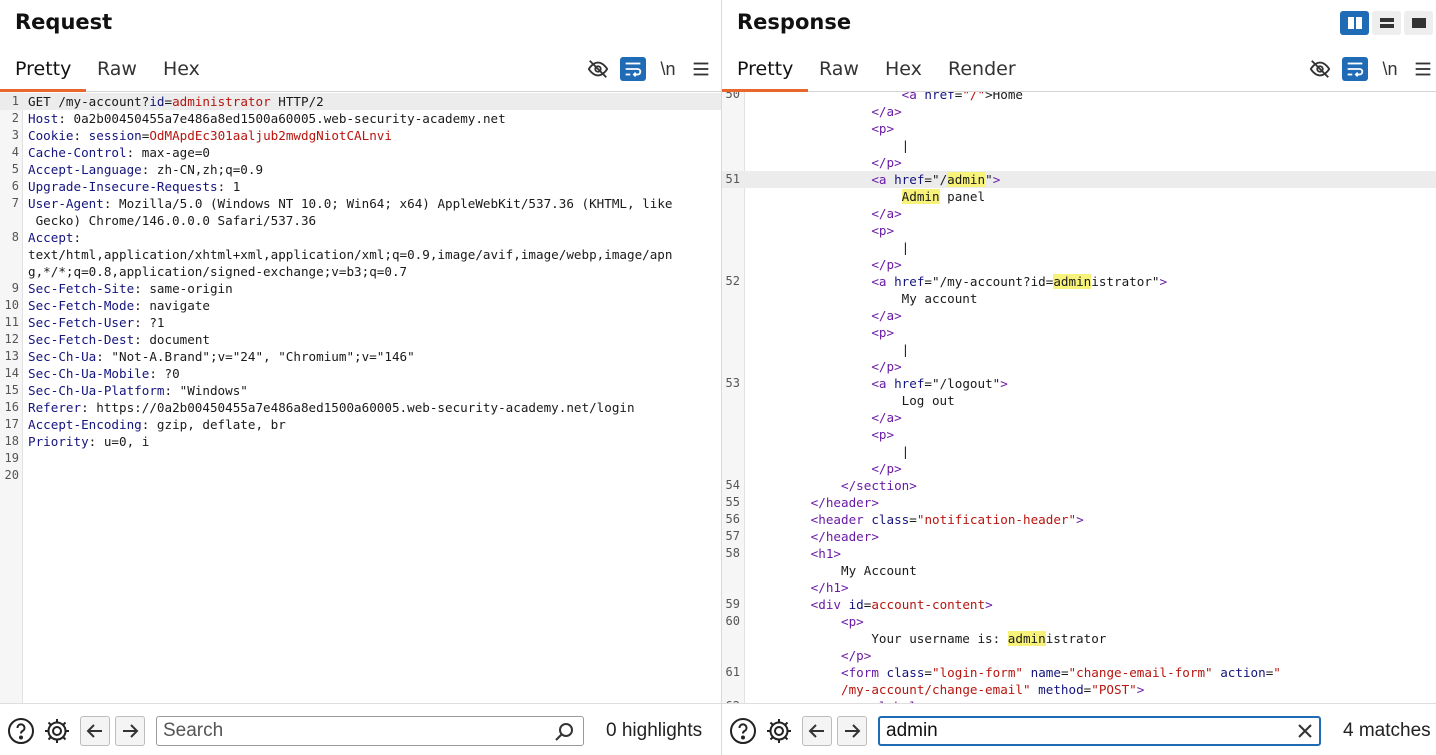 The image size is (1436, 755). I want to click on search-match: Admin, so click(920, 196).